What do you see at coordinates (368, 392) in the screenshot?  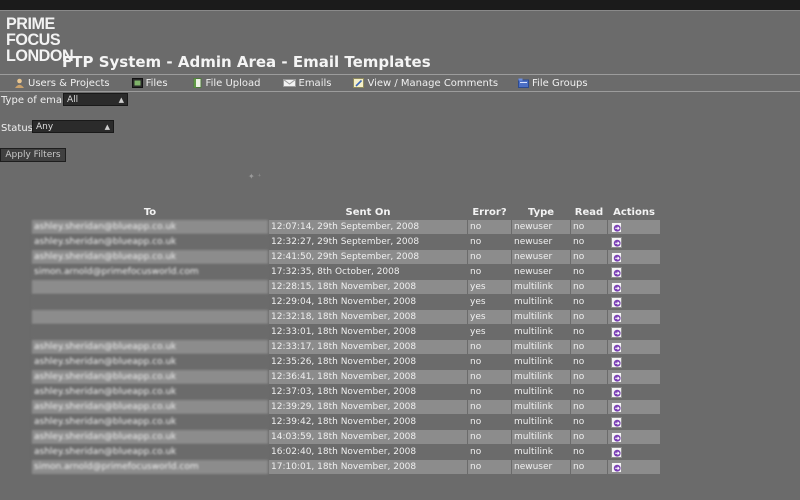 I see `cell-sent-on: 12:37:03, 18th November, 2008` at bounding box center [368, 392].